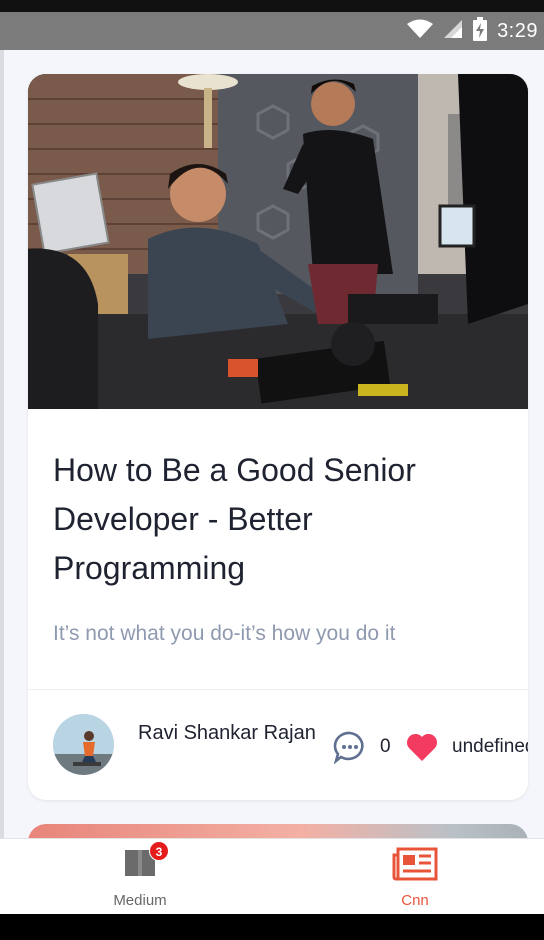  I want to click on heart-icon, so click(422, 747).